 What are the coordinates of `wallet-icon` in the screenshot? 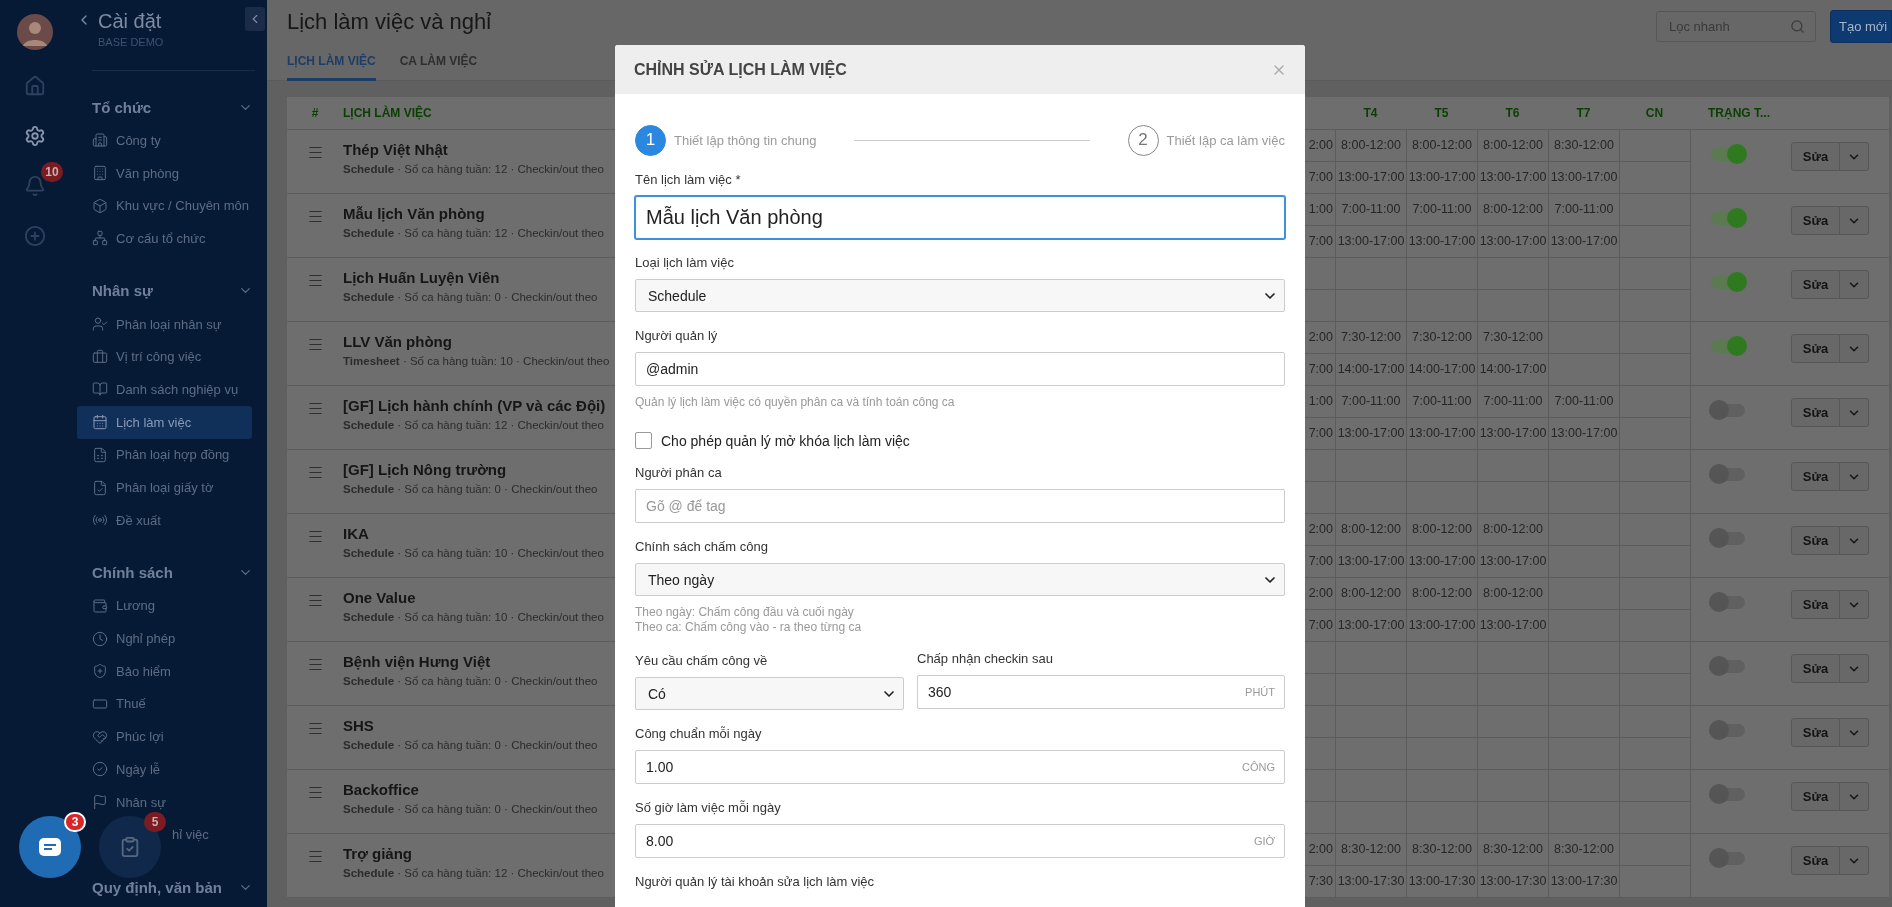 It's located at (100, 605).